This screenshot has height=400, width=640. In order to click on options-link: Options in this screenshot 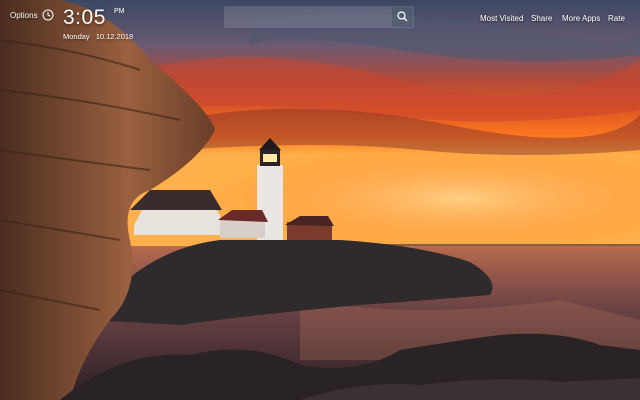, I will do `click(24, 15)`.